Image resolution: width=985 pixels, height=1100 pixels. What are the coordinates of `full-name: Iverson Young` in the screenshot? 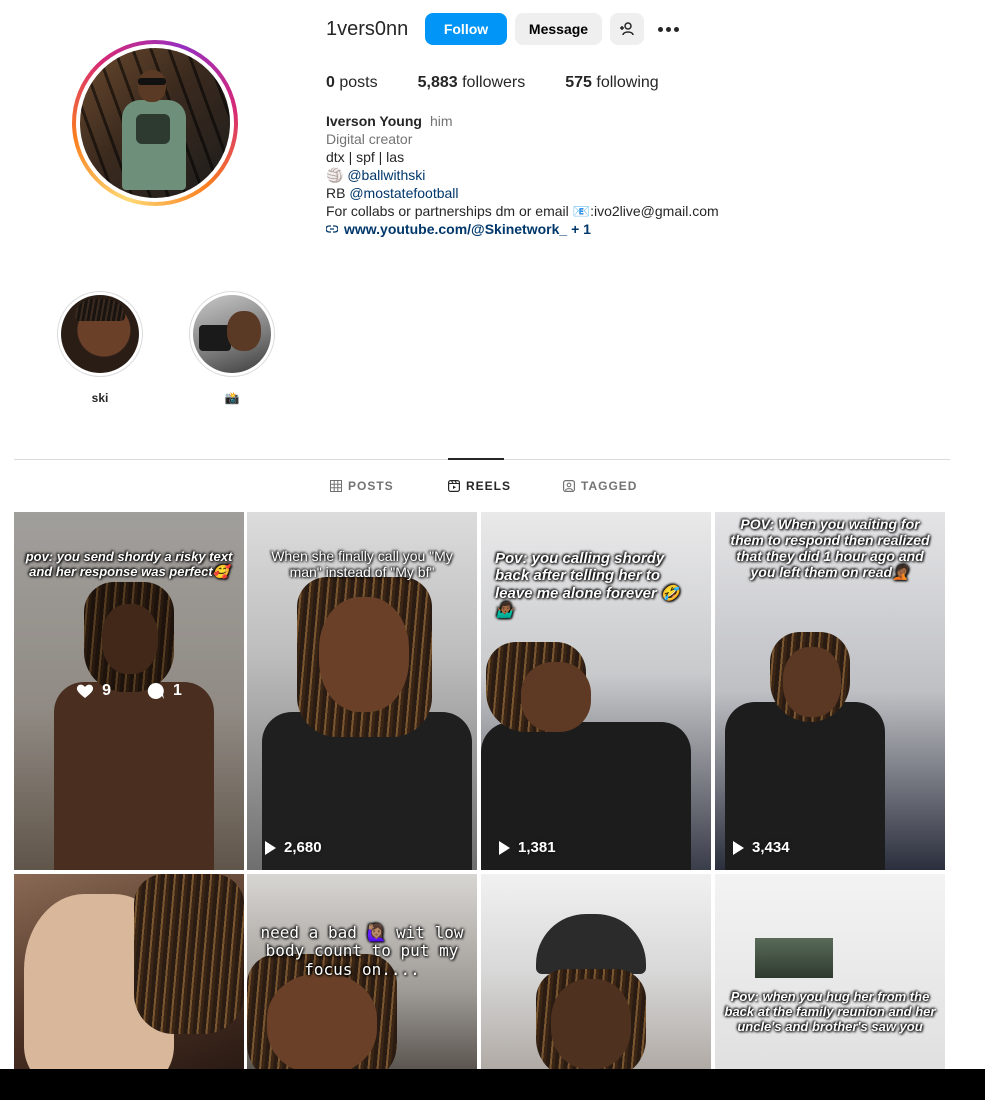 It's located at (374, 121).